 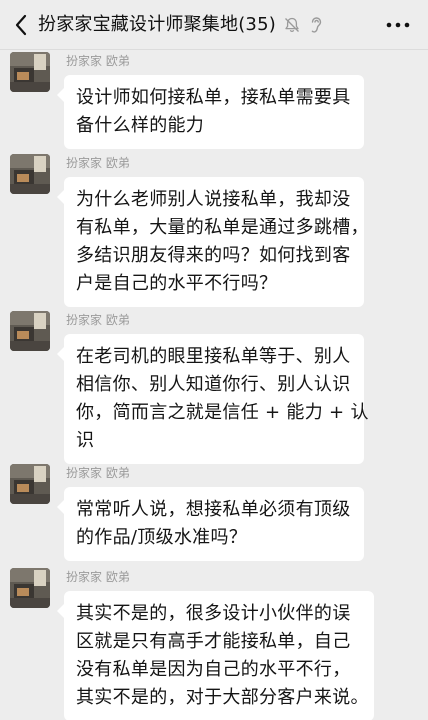 I want to click on message-line: 多结识朋友得来的吗？如何找到客, so click(x=213, y=255).